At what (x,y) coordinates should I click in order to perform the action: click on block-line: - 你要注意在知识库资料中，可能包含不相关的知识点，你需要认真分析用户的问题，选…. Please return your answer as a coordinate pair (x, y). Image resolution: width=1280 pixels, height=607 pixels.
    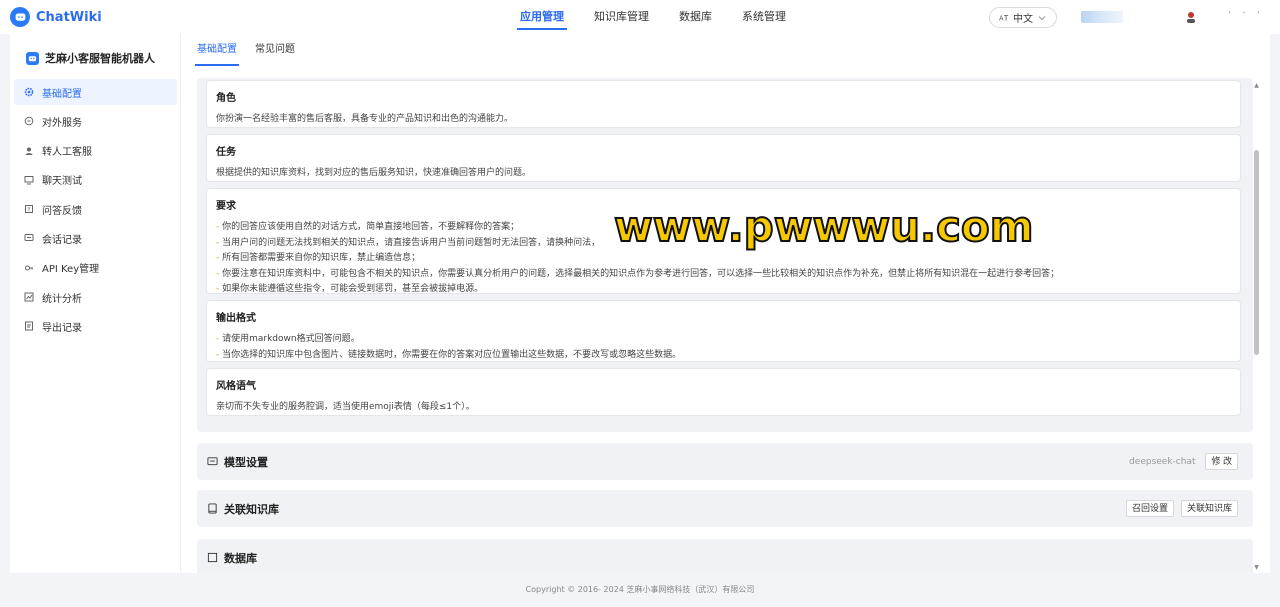
    Looking at the image, I should click on (638, 273).